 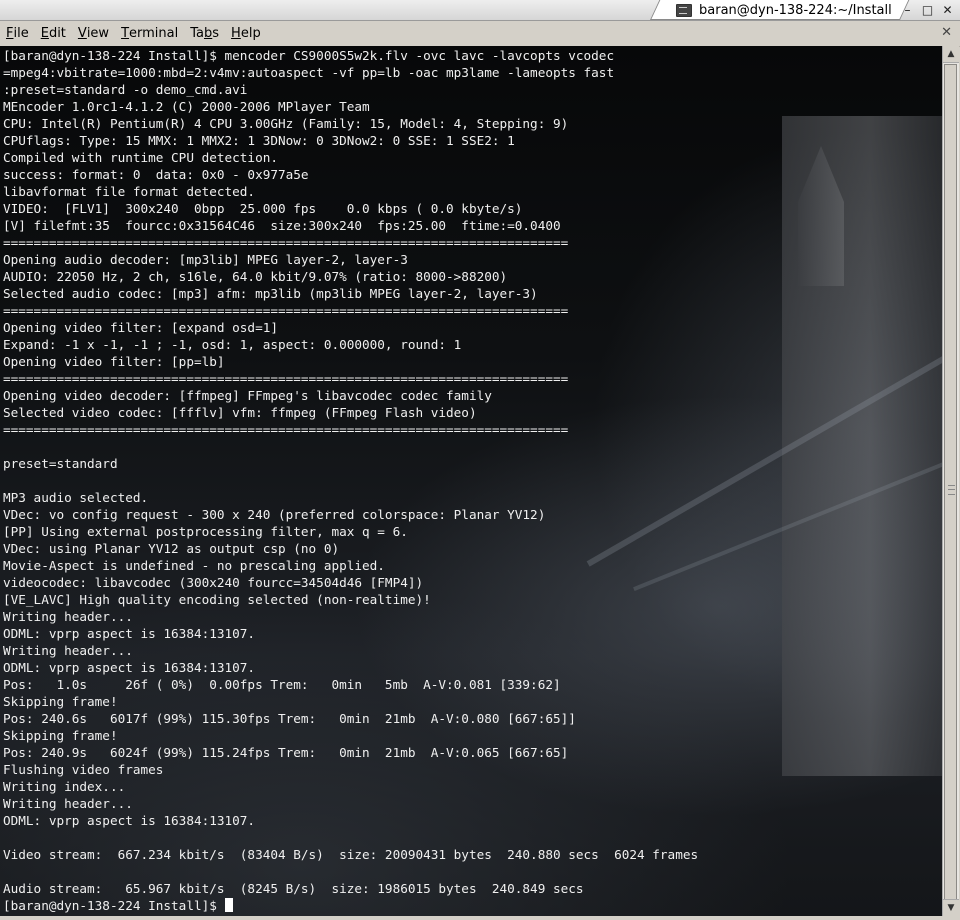 I want to click on terminal-line: preset=standard, so click(x=60, y=463).